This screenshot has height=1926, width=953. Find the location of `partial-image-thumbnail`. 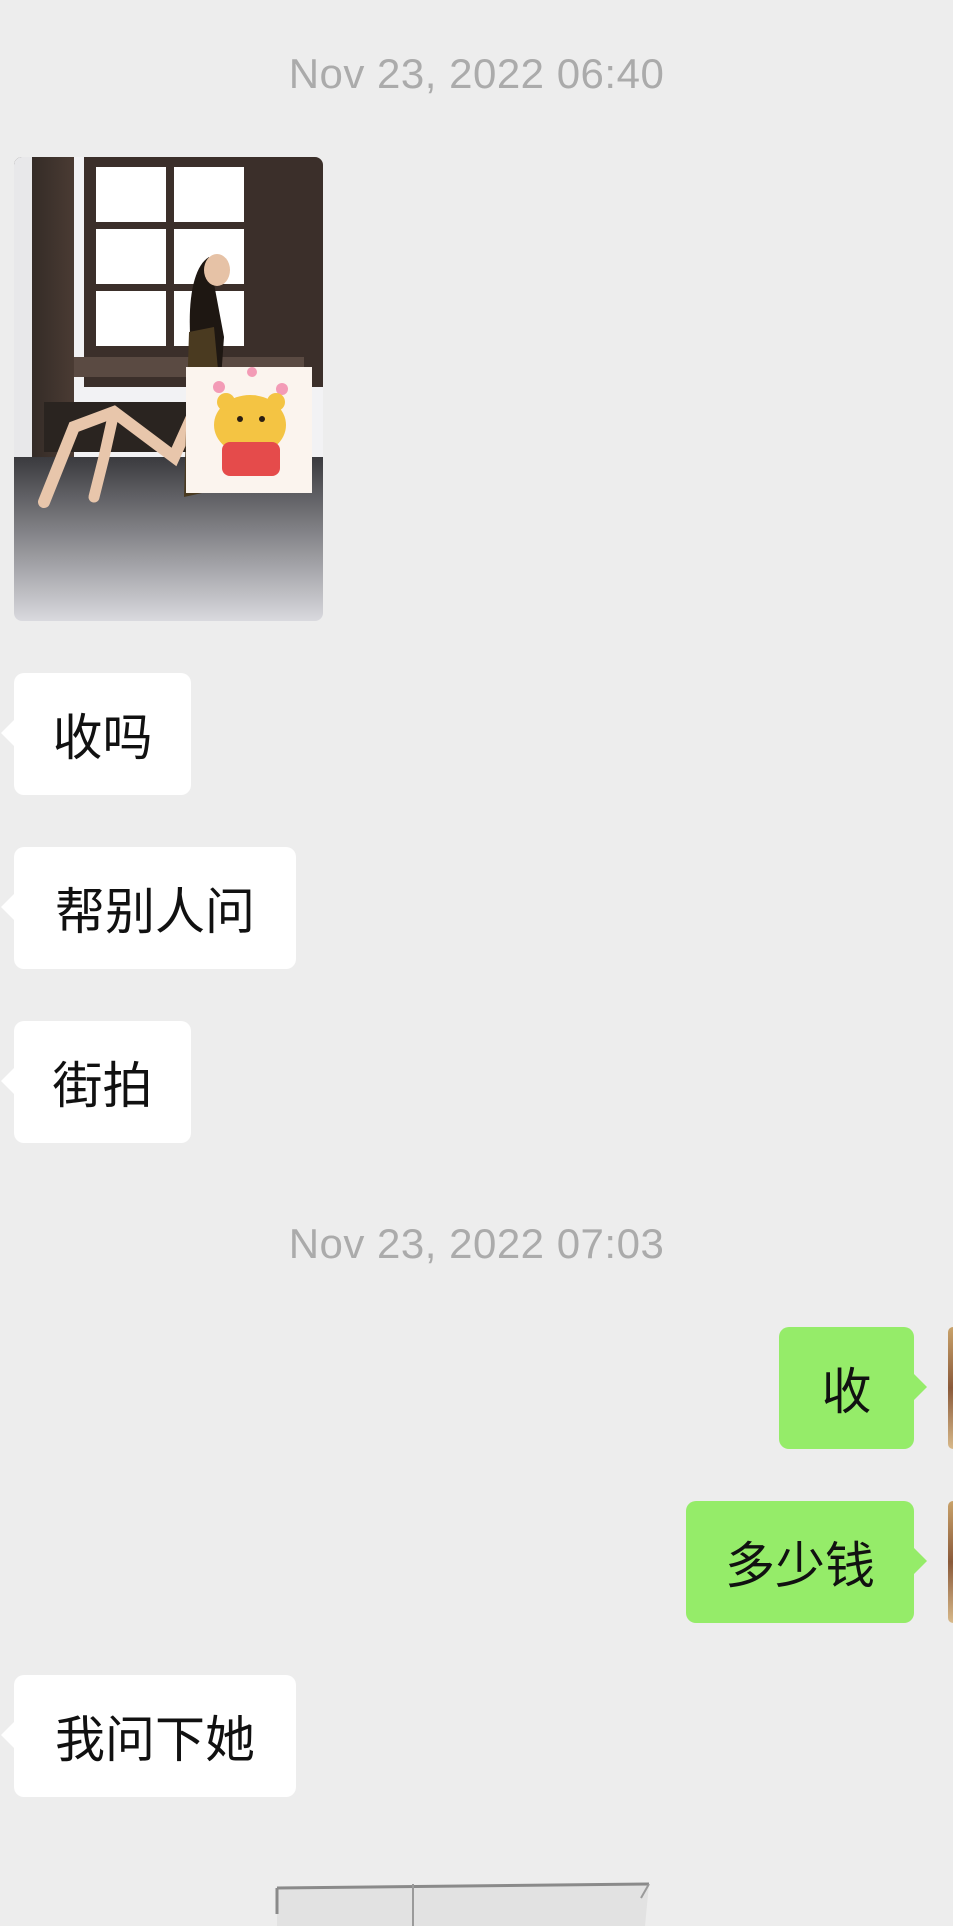

partial-image-thumbnail is located at coordinates (464, 1902).